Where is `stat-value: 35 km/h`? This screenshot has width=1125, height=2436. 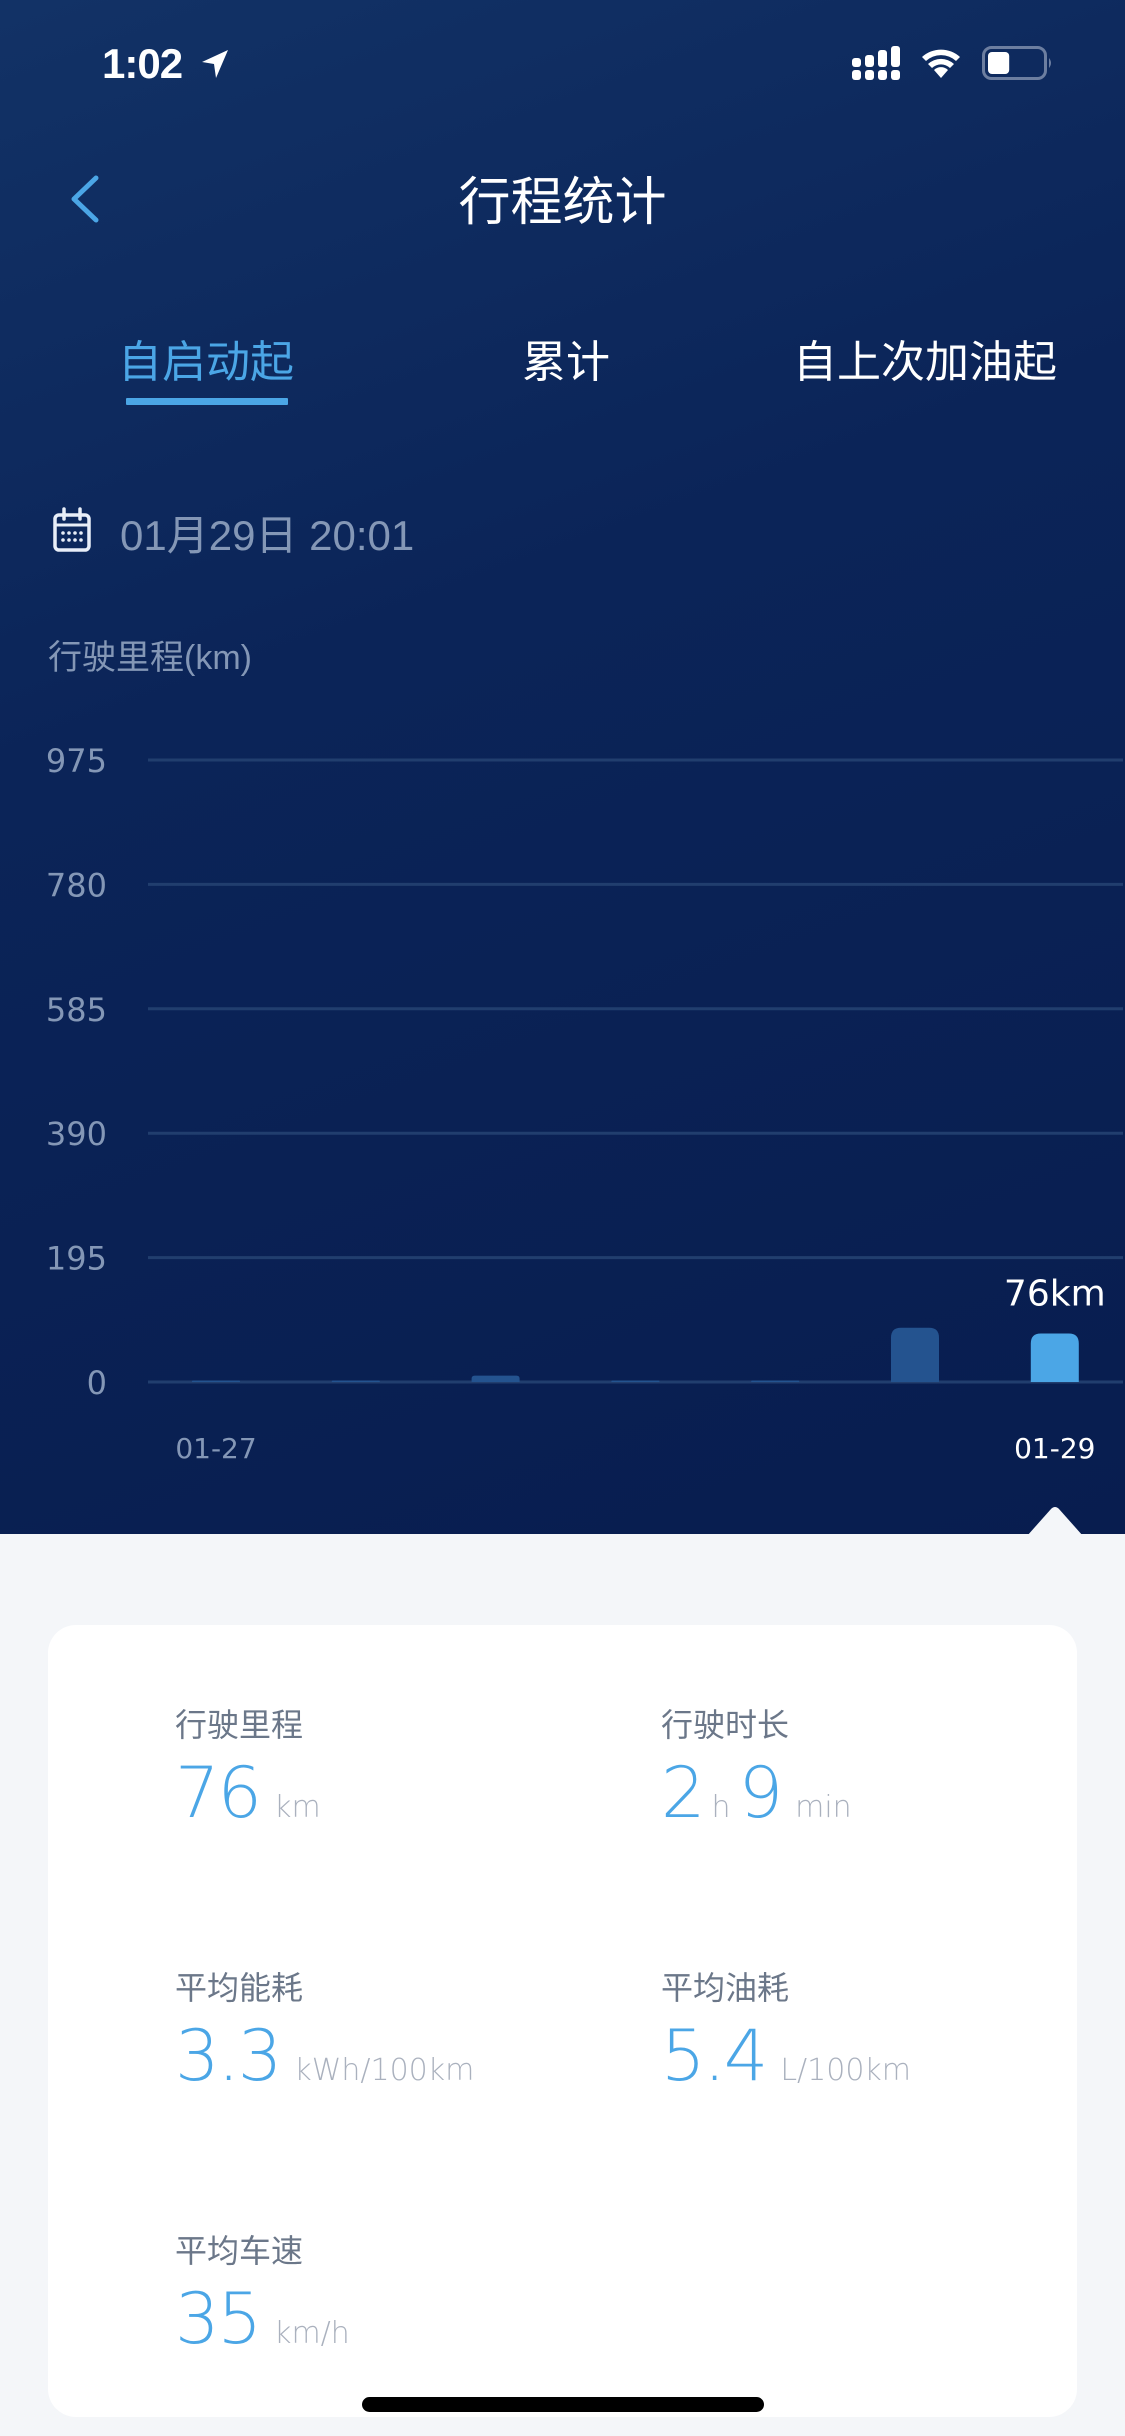
stat-value: 35 km/h is located at coordinates (262, 2319).